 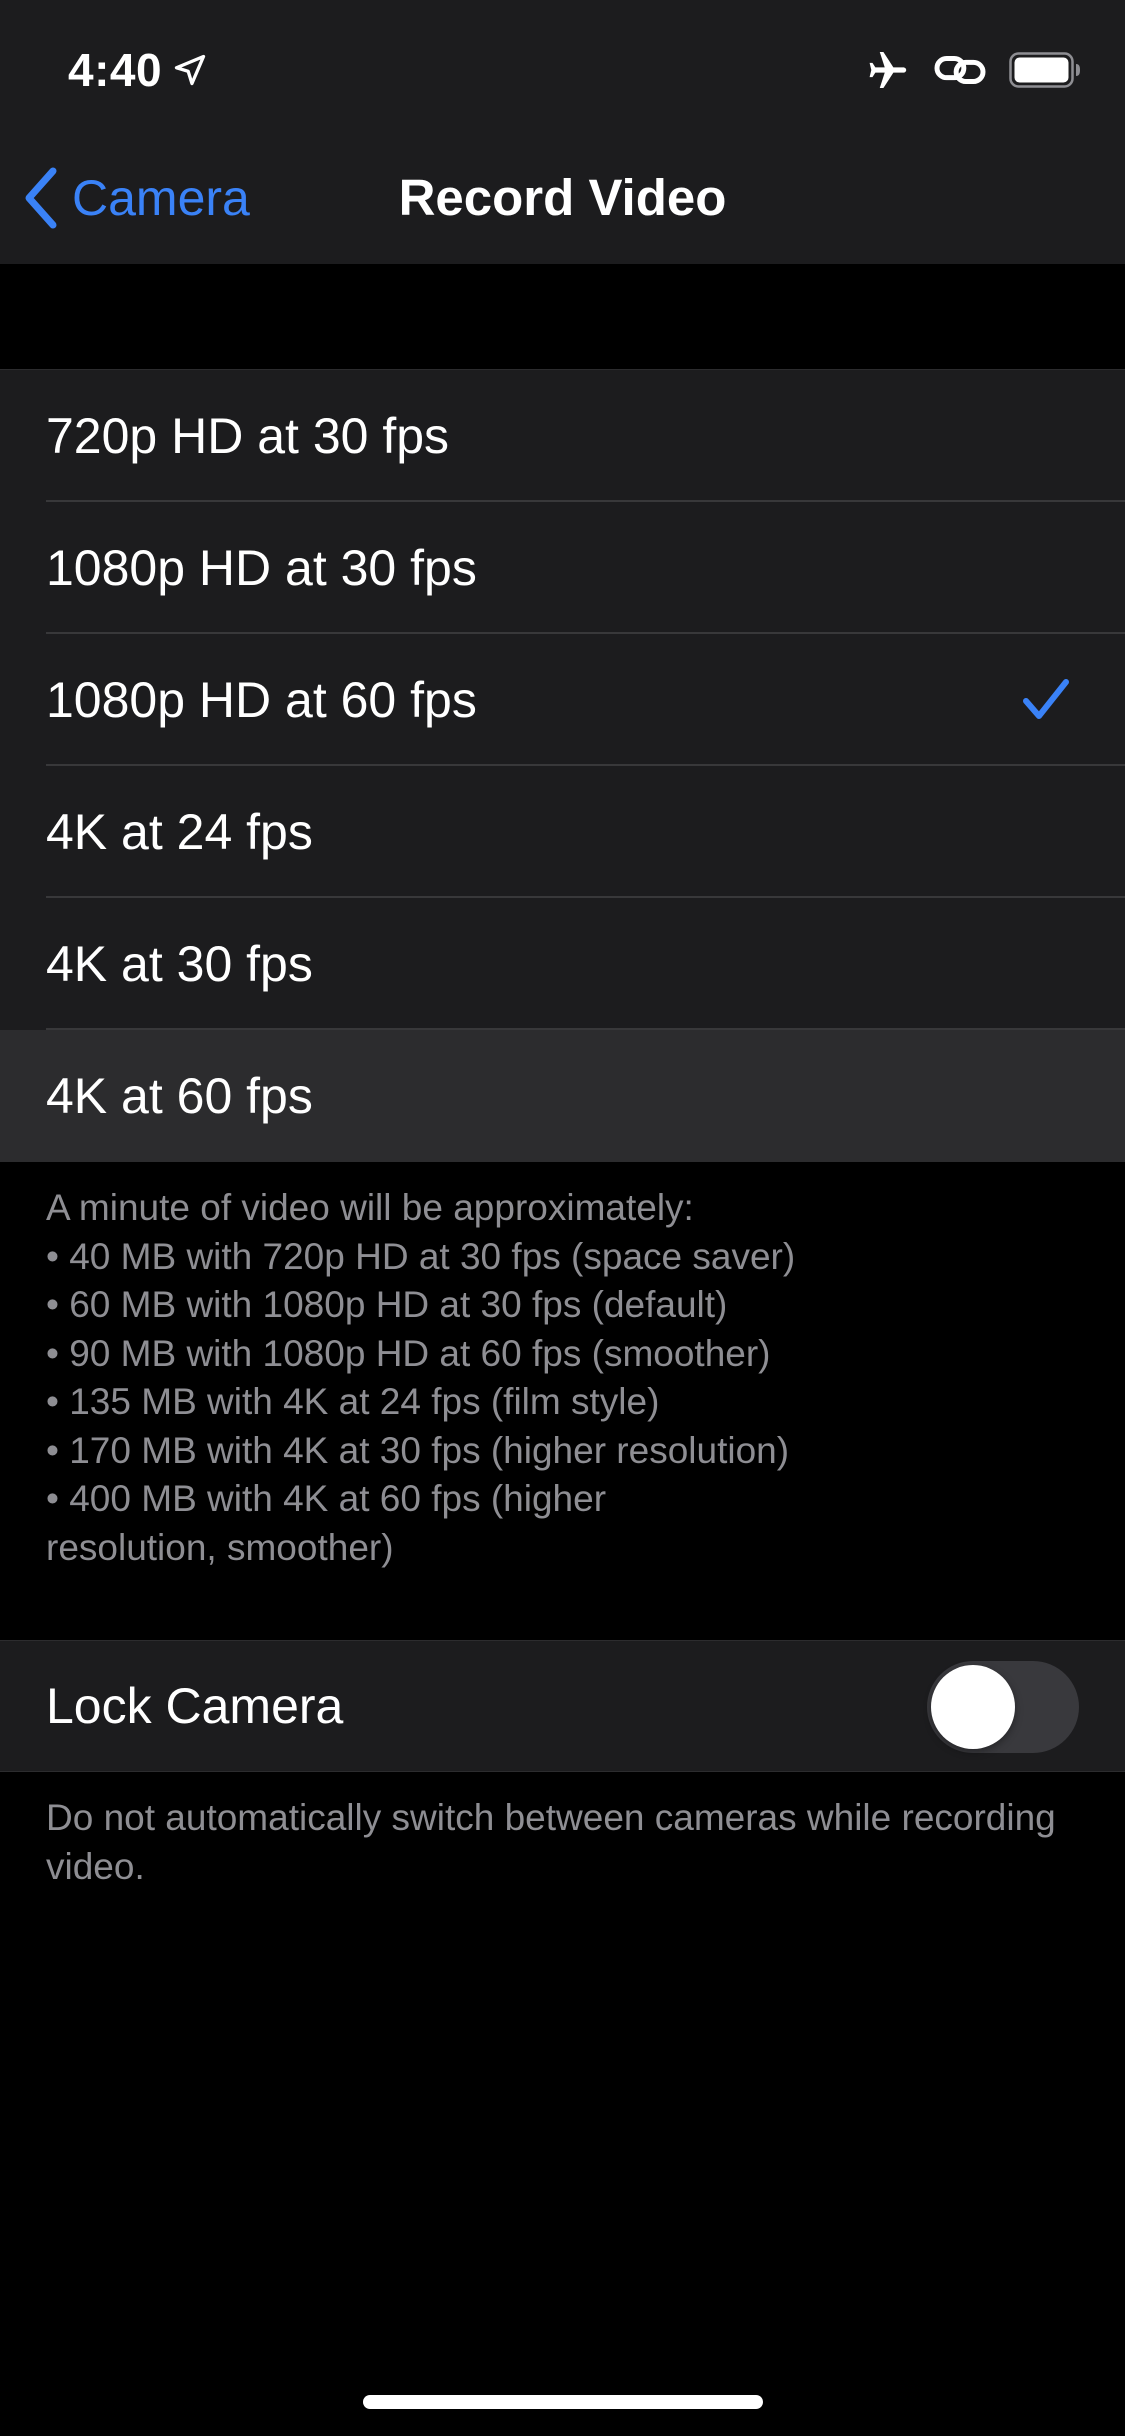 I want to click on lock-camera-label: Lock Camera, so click(x=195, y=1706).